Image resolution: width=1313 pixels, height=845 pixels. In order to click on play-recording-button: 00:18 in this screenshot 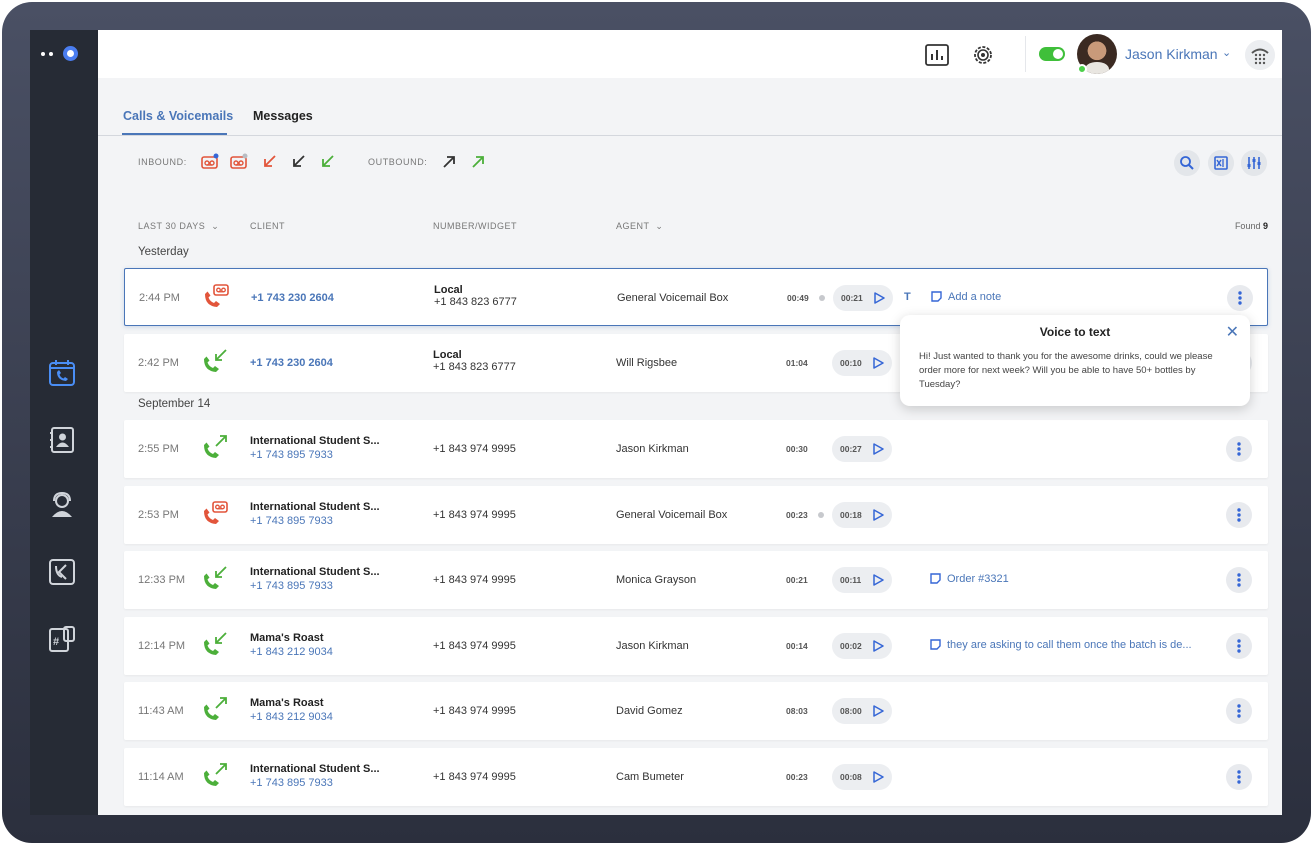, I will do `click(862, 515)`.